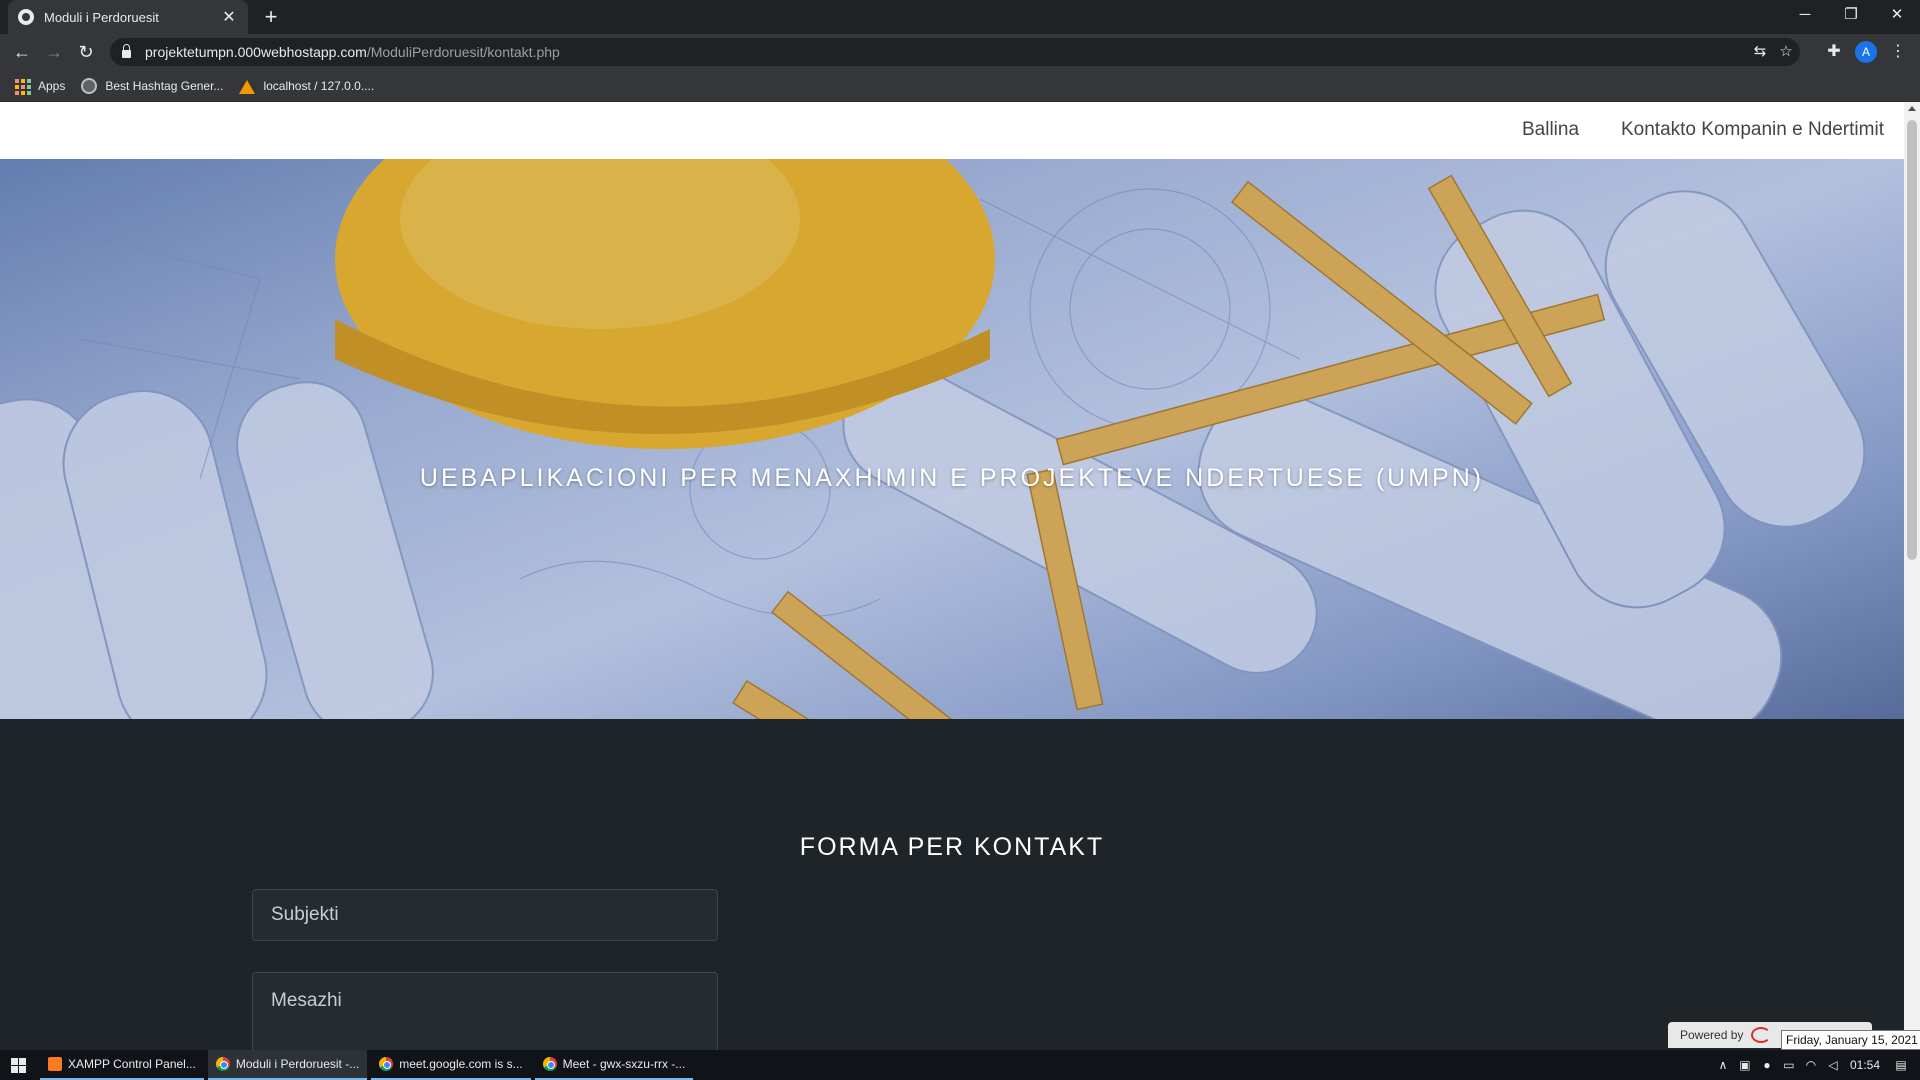 The height and width of the screenshot is (1080, 1920). What do you see at coordinates (101, 17) in the screenshot?
I see `tab-title: Moduli i Perdoruesit` at bounding box center [101, 17].